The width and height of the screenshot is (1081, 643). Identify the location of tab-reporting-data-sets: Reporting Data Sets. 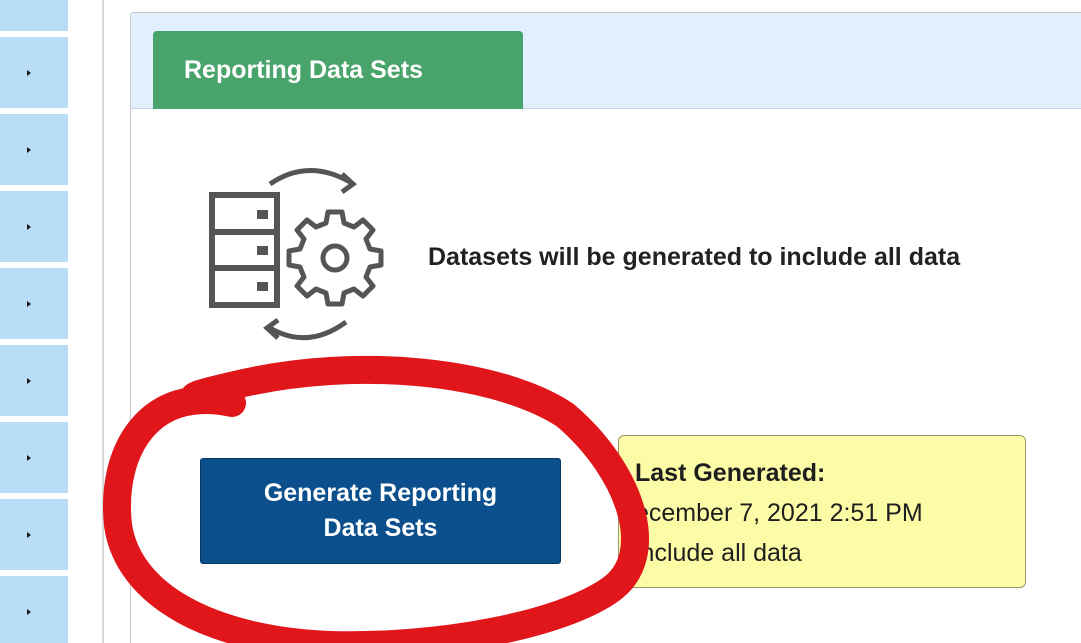
(338, 70).